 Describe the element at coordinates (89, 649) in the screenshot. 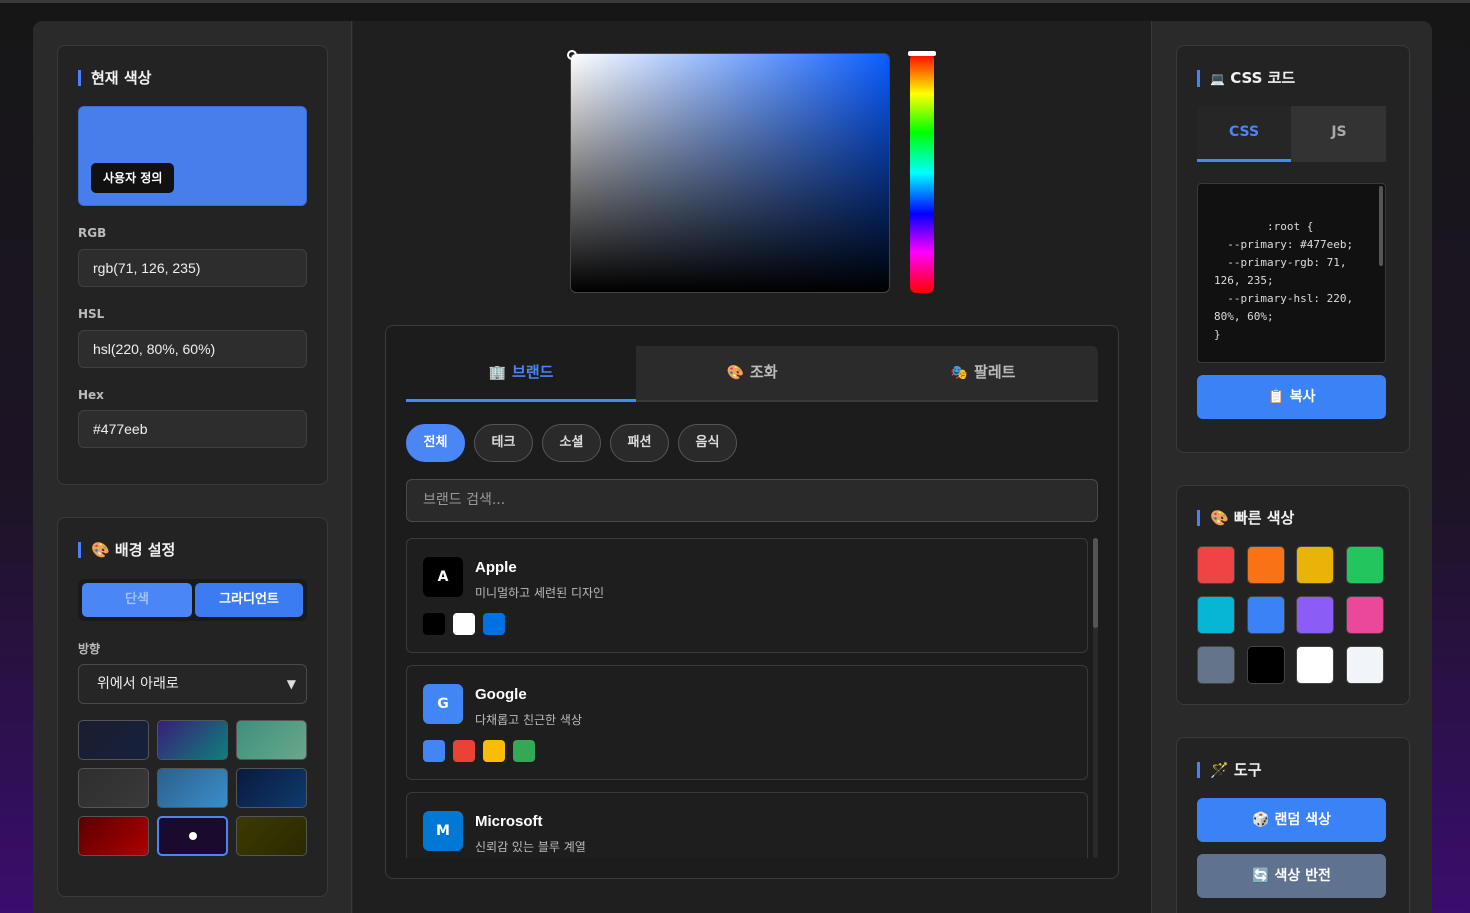

I see `direction-label: 방향` at that location.